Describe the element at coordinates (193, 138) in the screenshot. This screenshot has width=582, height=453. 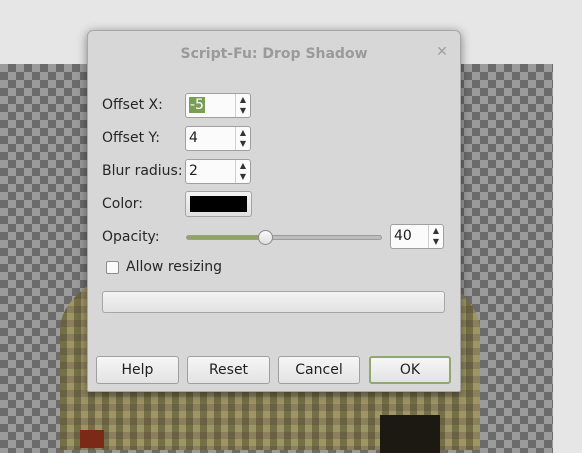
I see `offset-y-value: 4` at that location.